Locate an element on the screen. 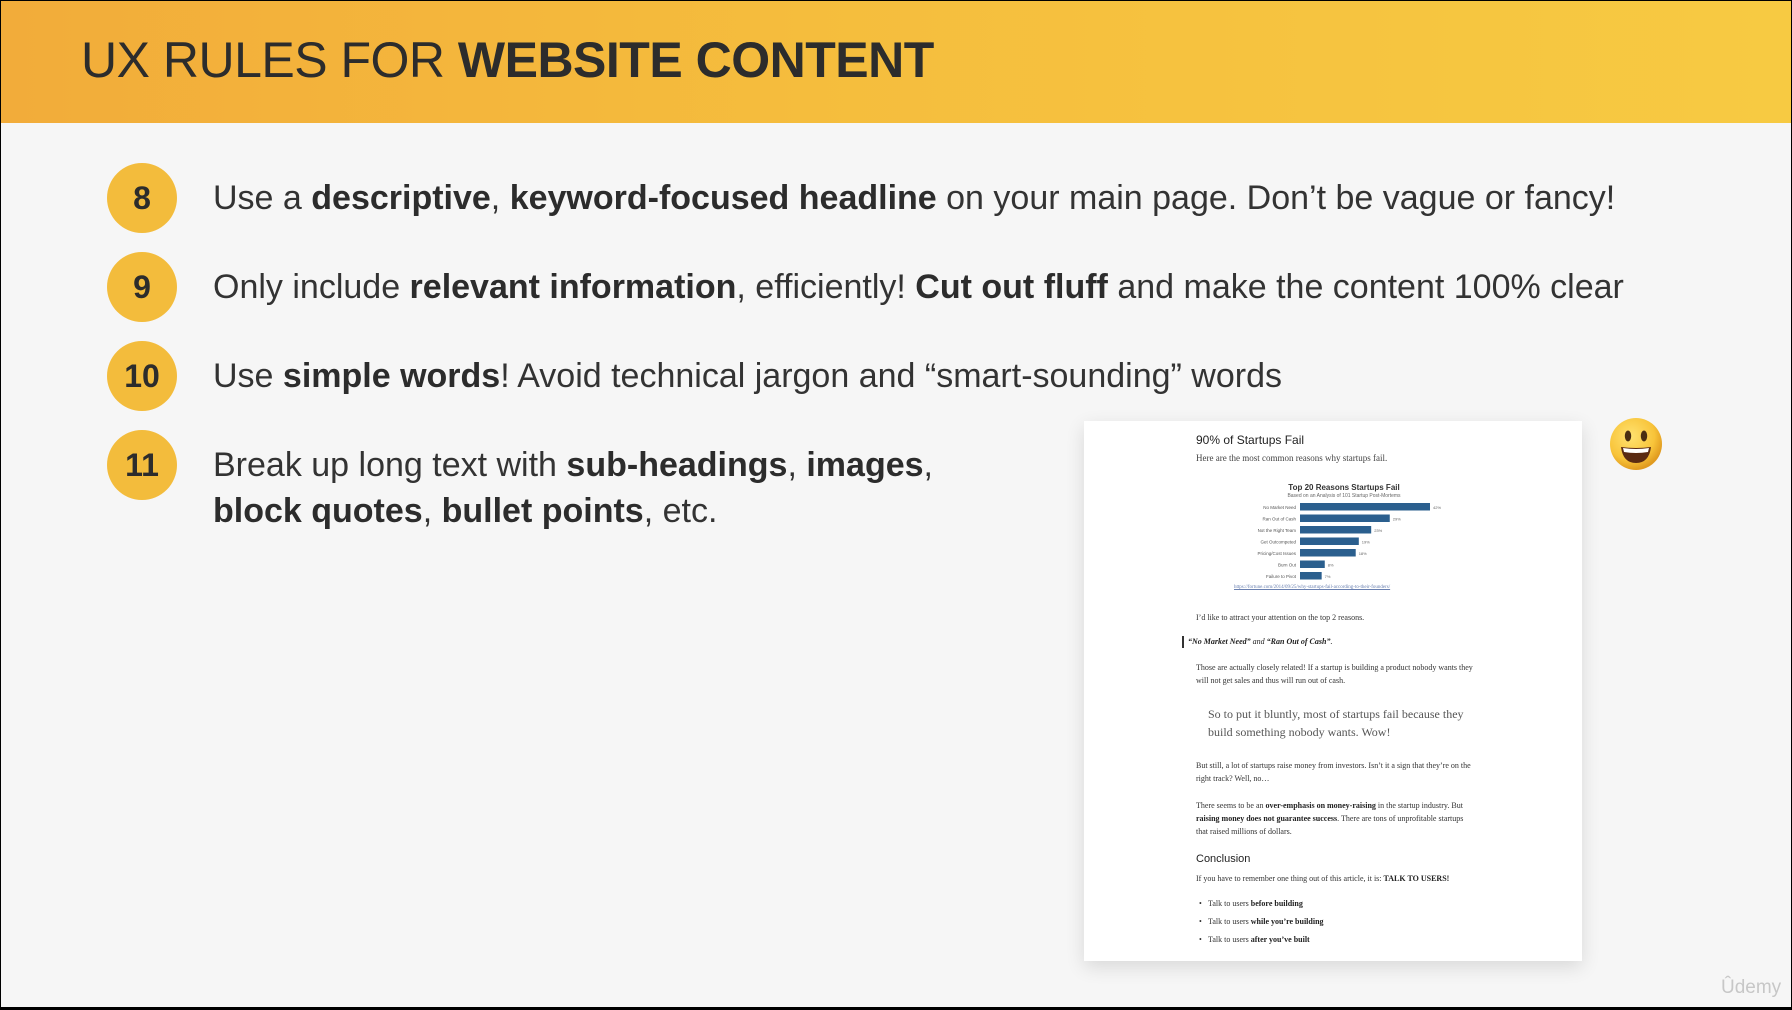 Image resolution: width=1792 pixels, height=1010 pixels. p4-b: over-emphasis on money-raising is located at coordinates (1320, 805).